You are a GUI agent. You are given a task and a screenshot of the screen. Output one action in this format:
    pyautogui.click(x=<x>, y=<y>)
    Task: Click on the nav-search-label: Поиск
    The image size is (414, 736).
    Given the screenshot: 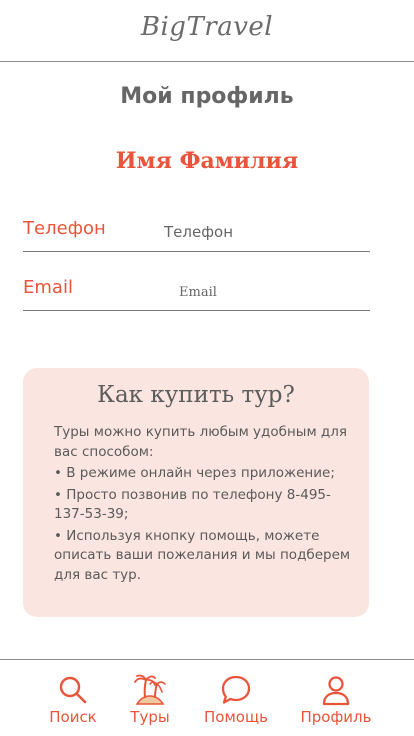 What is the action you would take?
    pyautogui.click(x=73, y=717)
    